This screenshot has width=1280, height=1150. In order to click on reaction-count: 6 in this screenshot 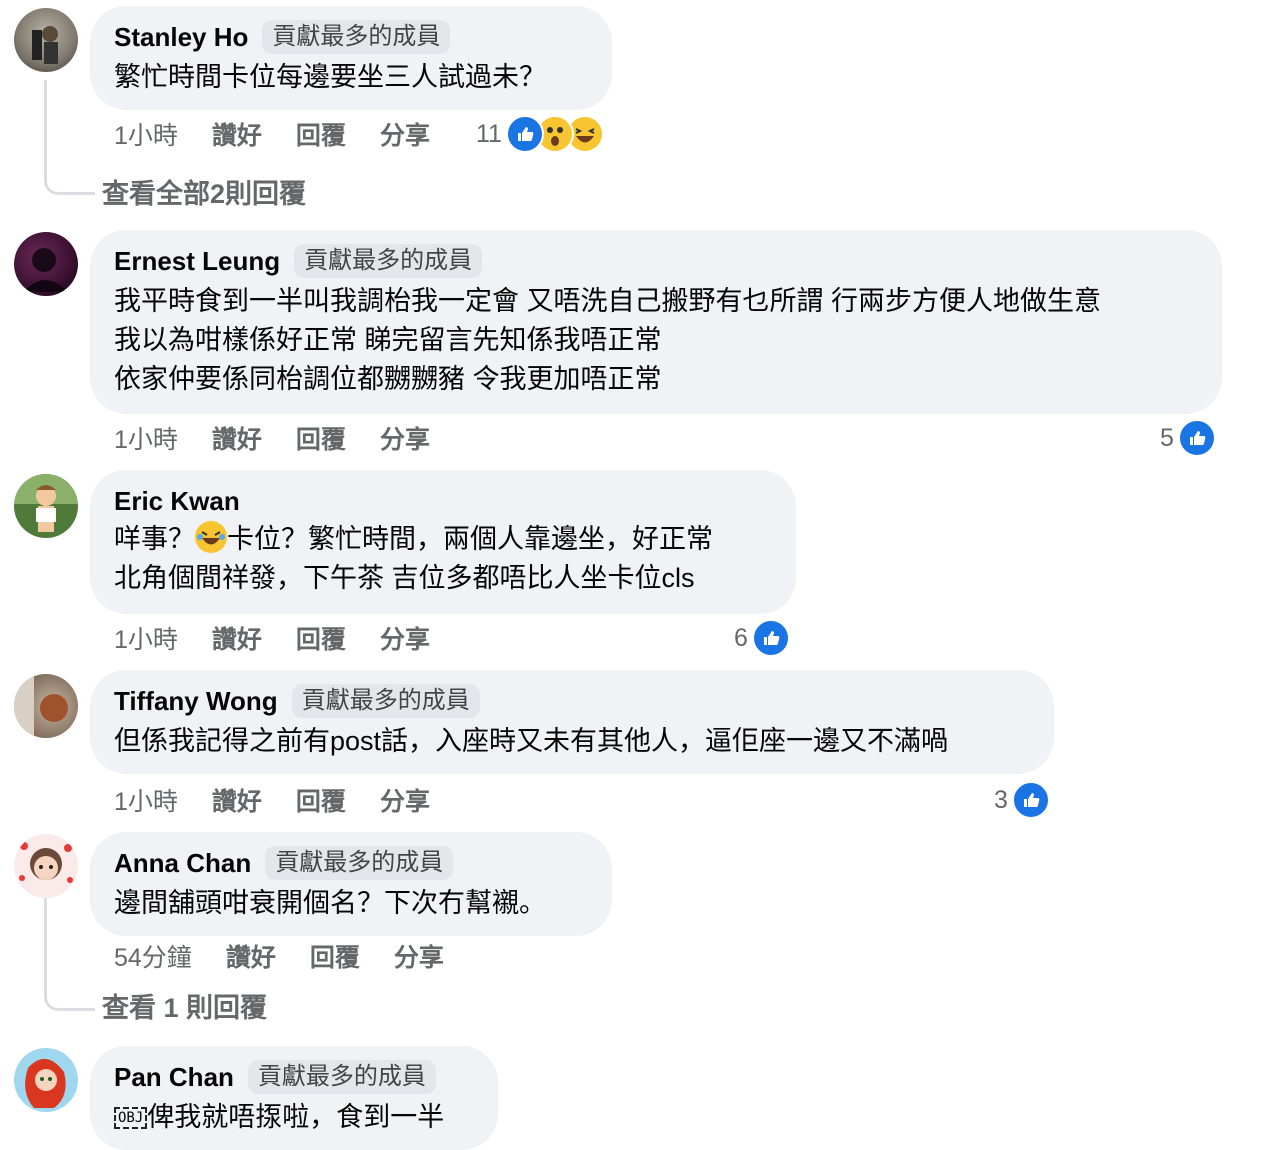, I will do `click(741, 637)`.